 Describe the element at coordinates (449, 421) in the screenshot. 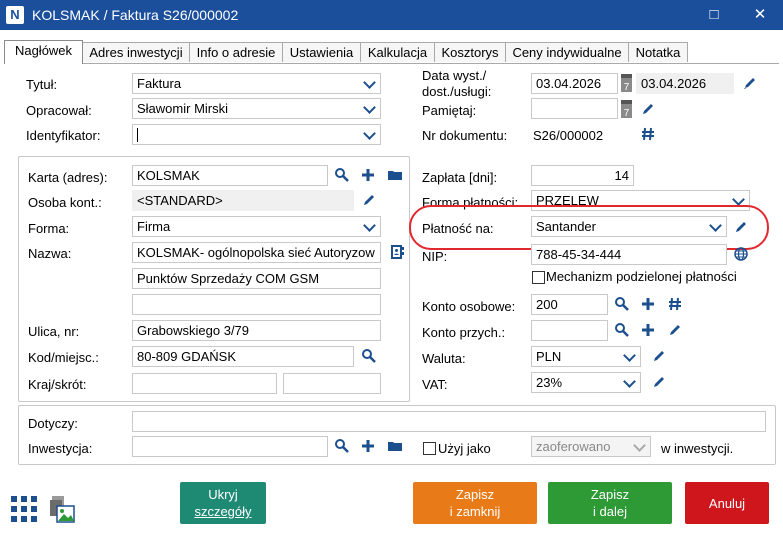

I see `dotyczy-field` at that location.